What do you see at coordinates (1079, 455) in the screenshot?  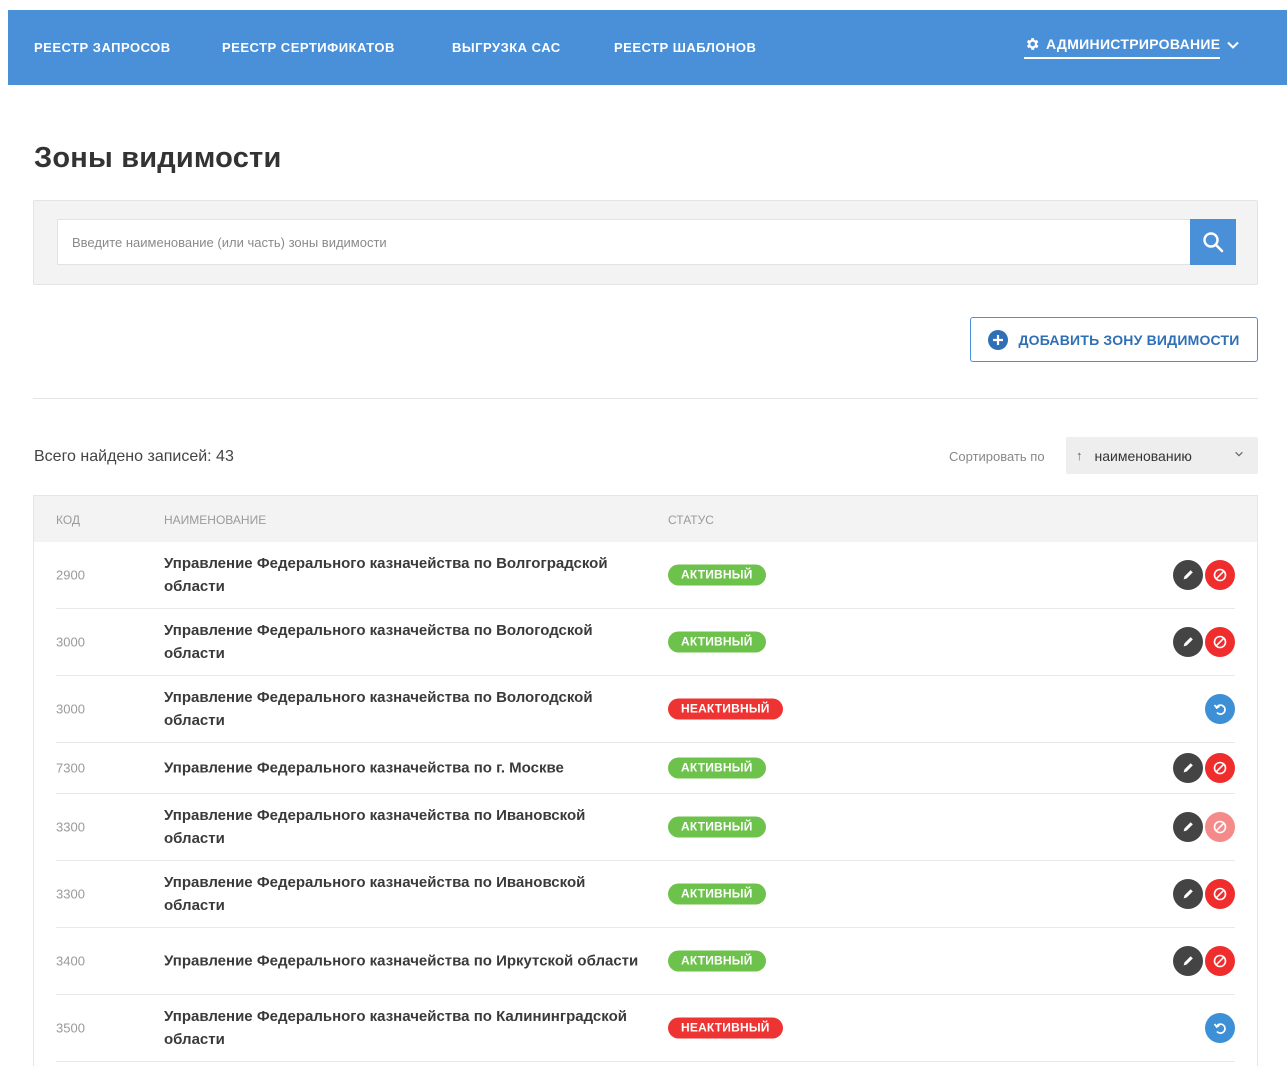 I see `arrow-up-icon: ↑` at bounding box center [1079, 455].